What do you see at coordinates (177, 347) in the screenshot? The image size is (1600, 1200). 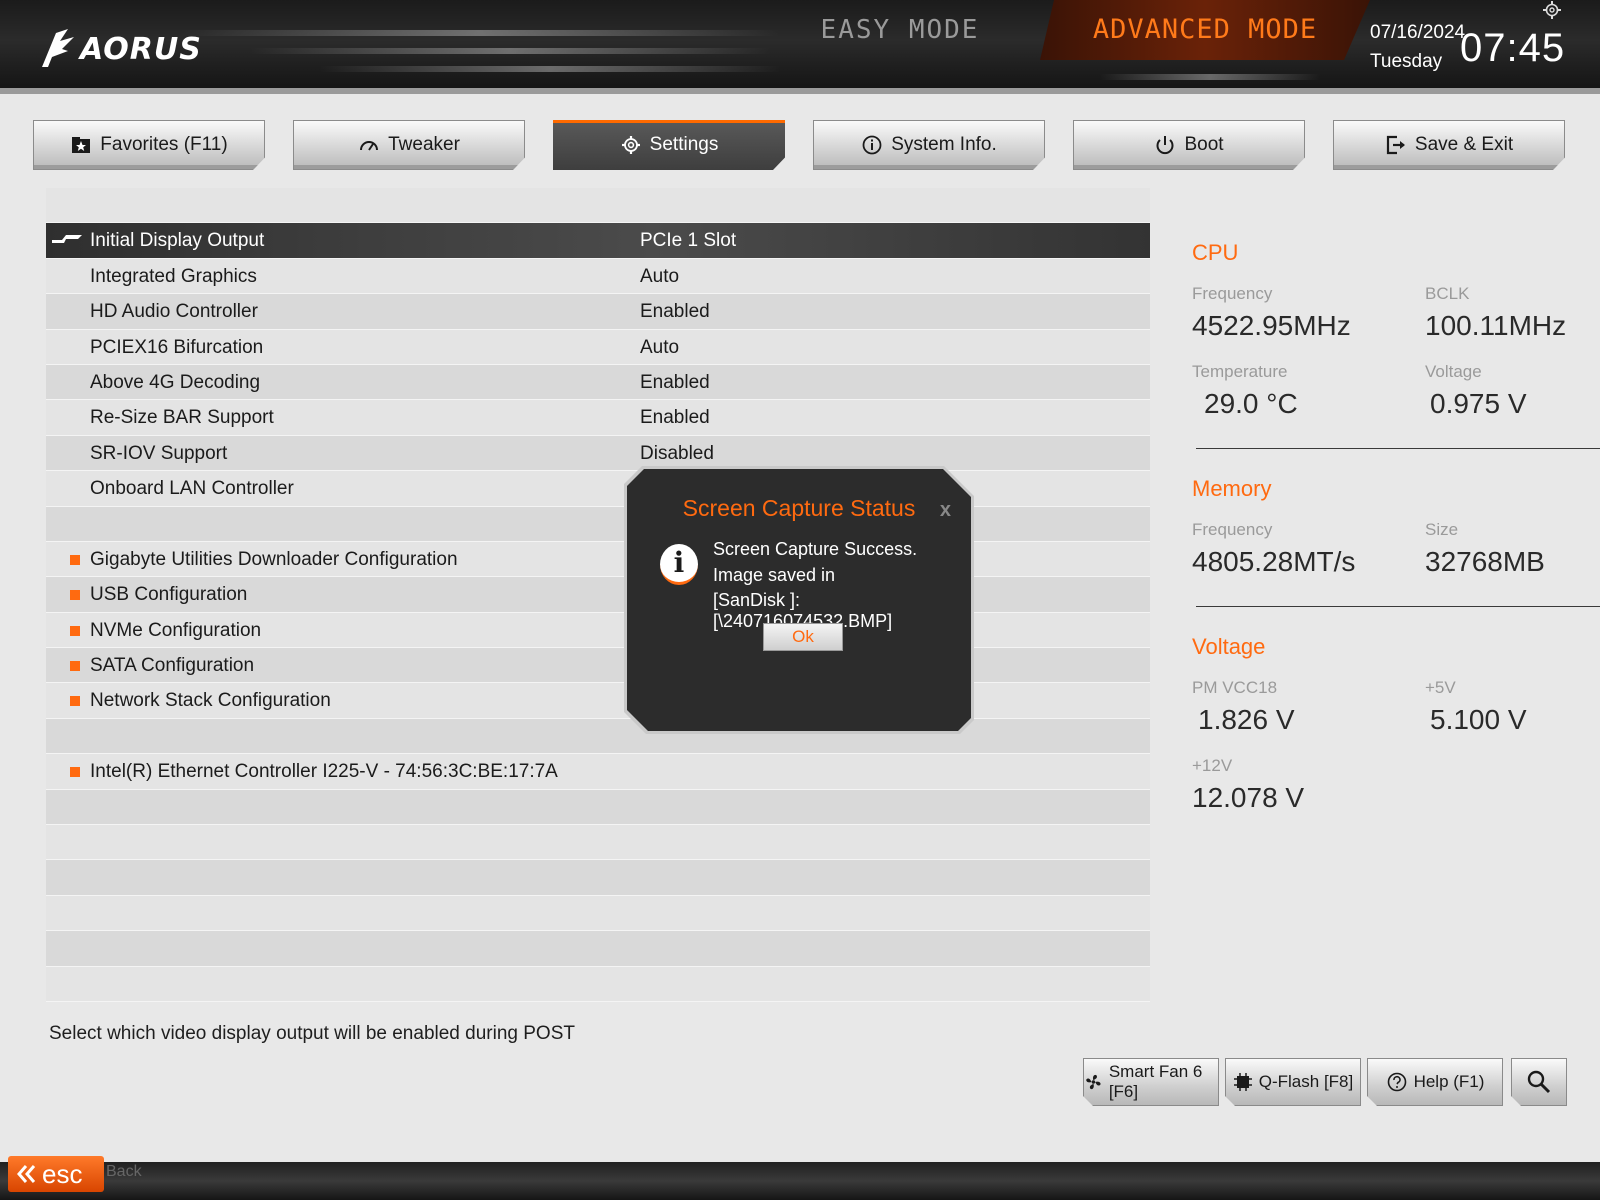 I see `setting-name: PCIEX16 Bifurcation` at bounding box center [177, 347].